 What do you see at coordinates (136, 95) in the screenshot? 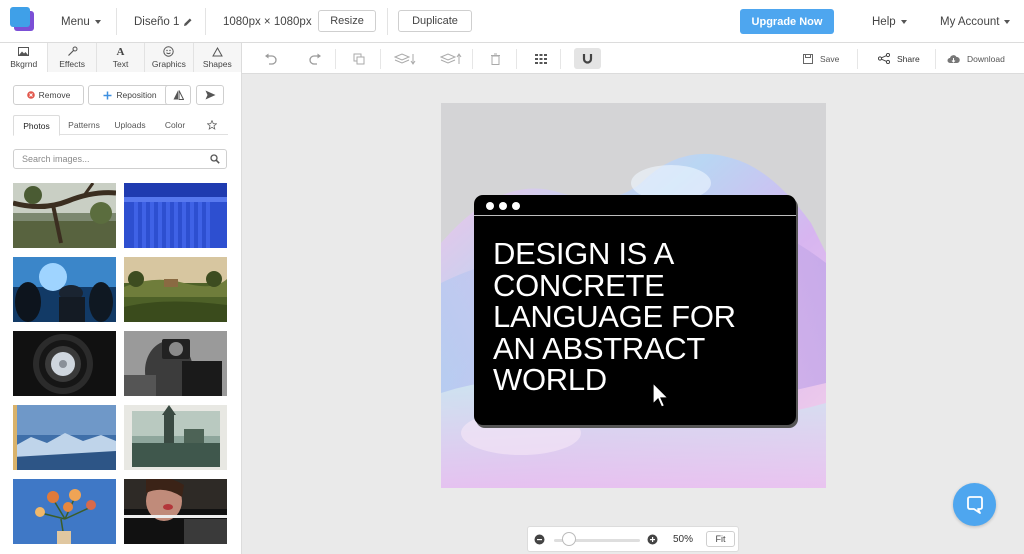
I see `reposition-label: Reposition` at bounding box center [136, 95].